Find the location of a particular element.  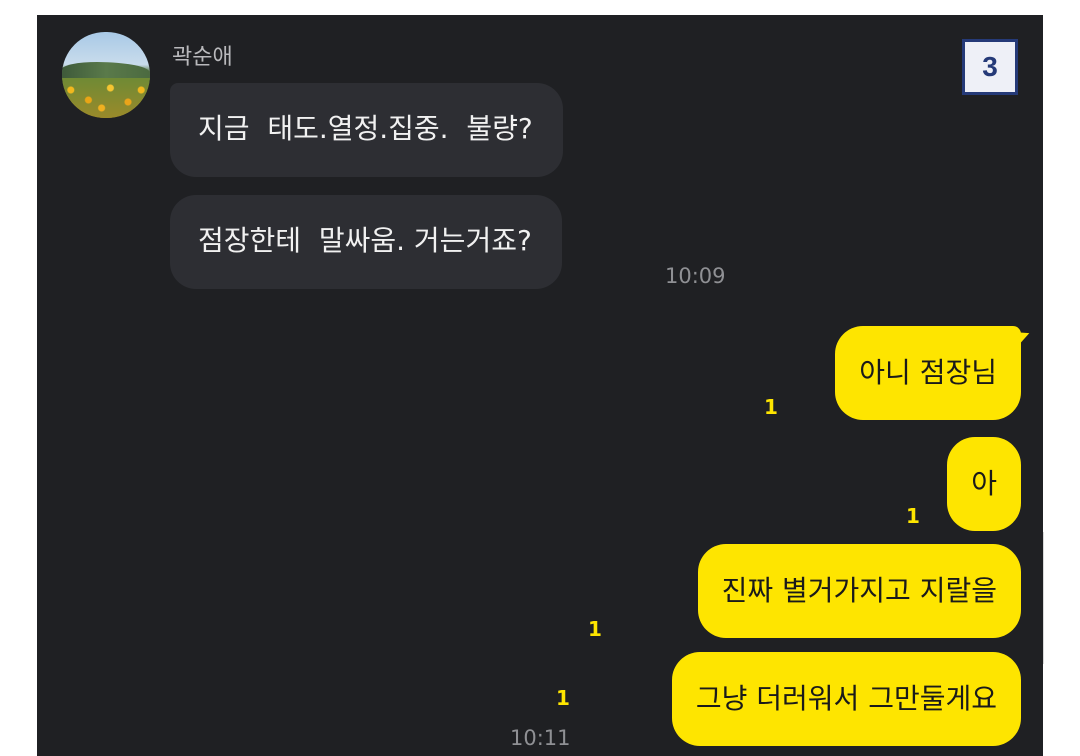

outgoing-message: 아니 점장님 is located at coordinates (928, 373).